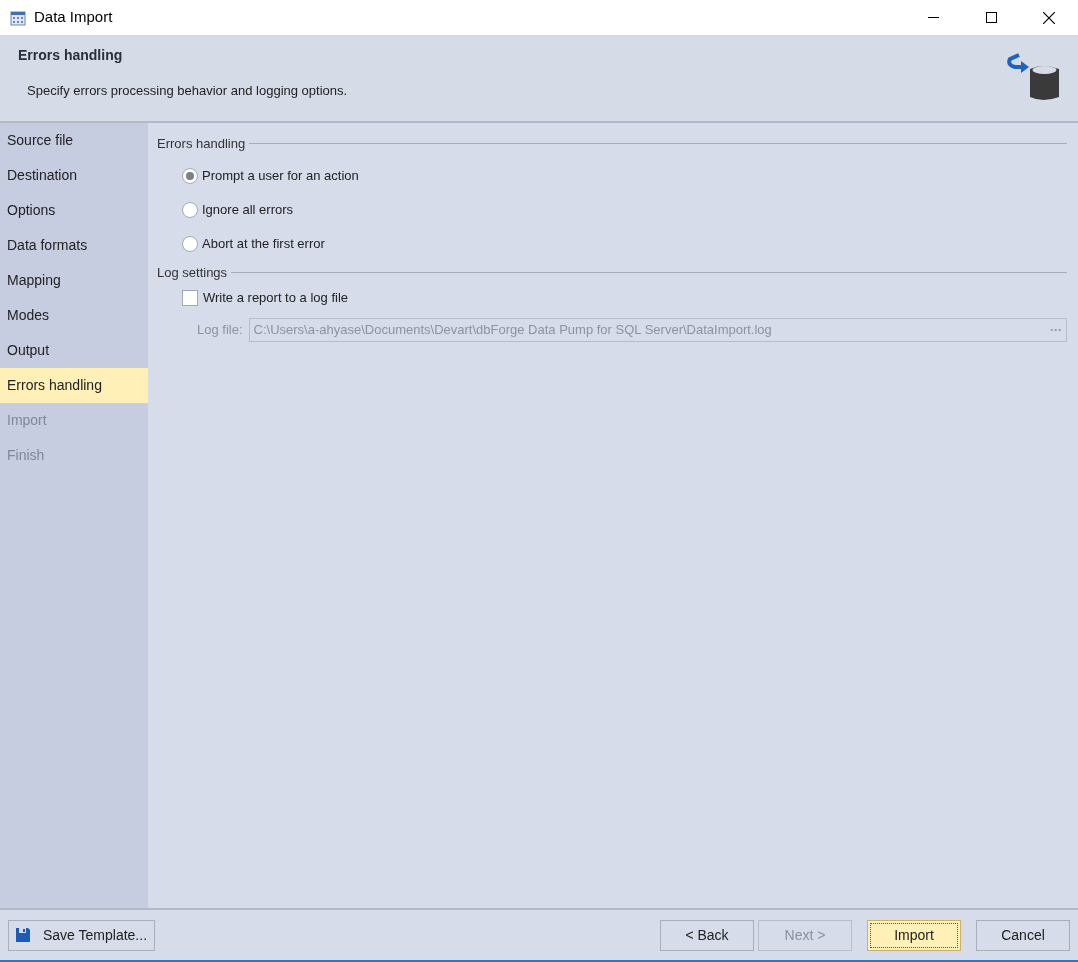 The height and width of the screenshot is (962, 1078). I want to click on radio-label: Abort at the first error, so click(263, 243).